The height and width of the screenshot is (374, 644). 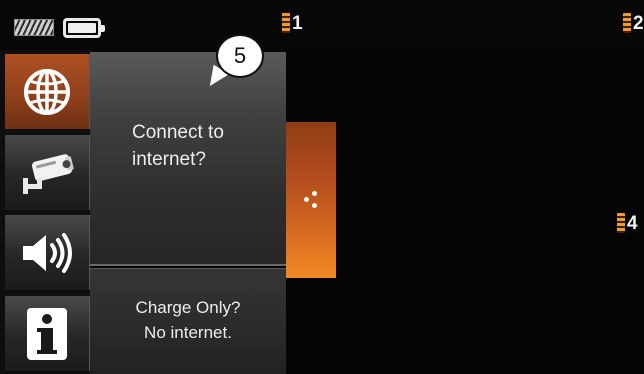 I want to click on connect-internet-line2: internet?, so click(x=169, y=159).